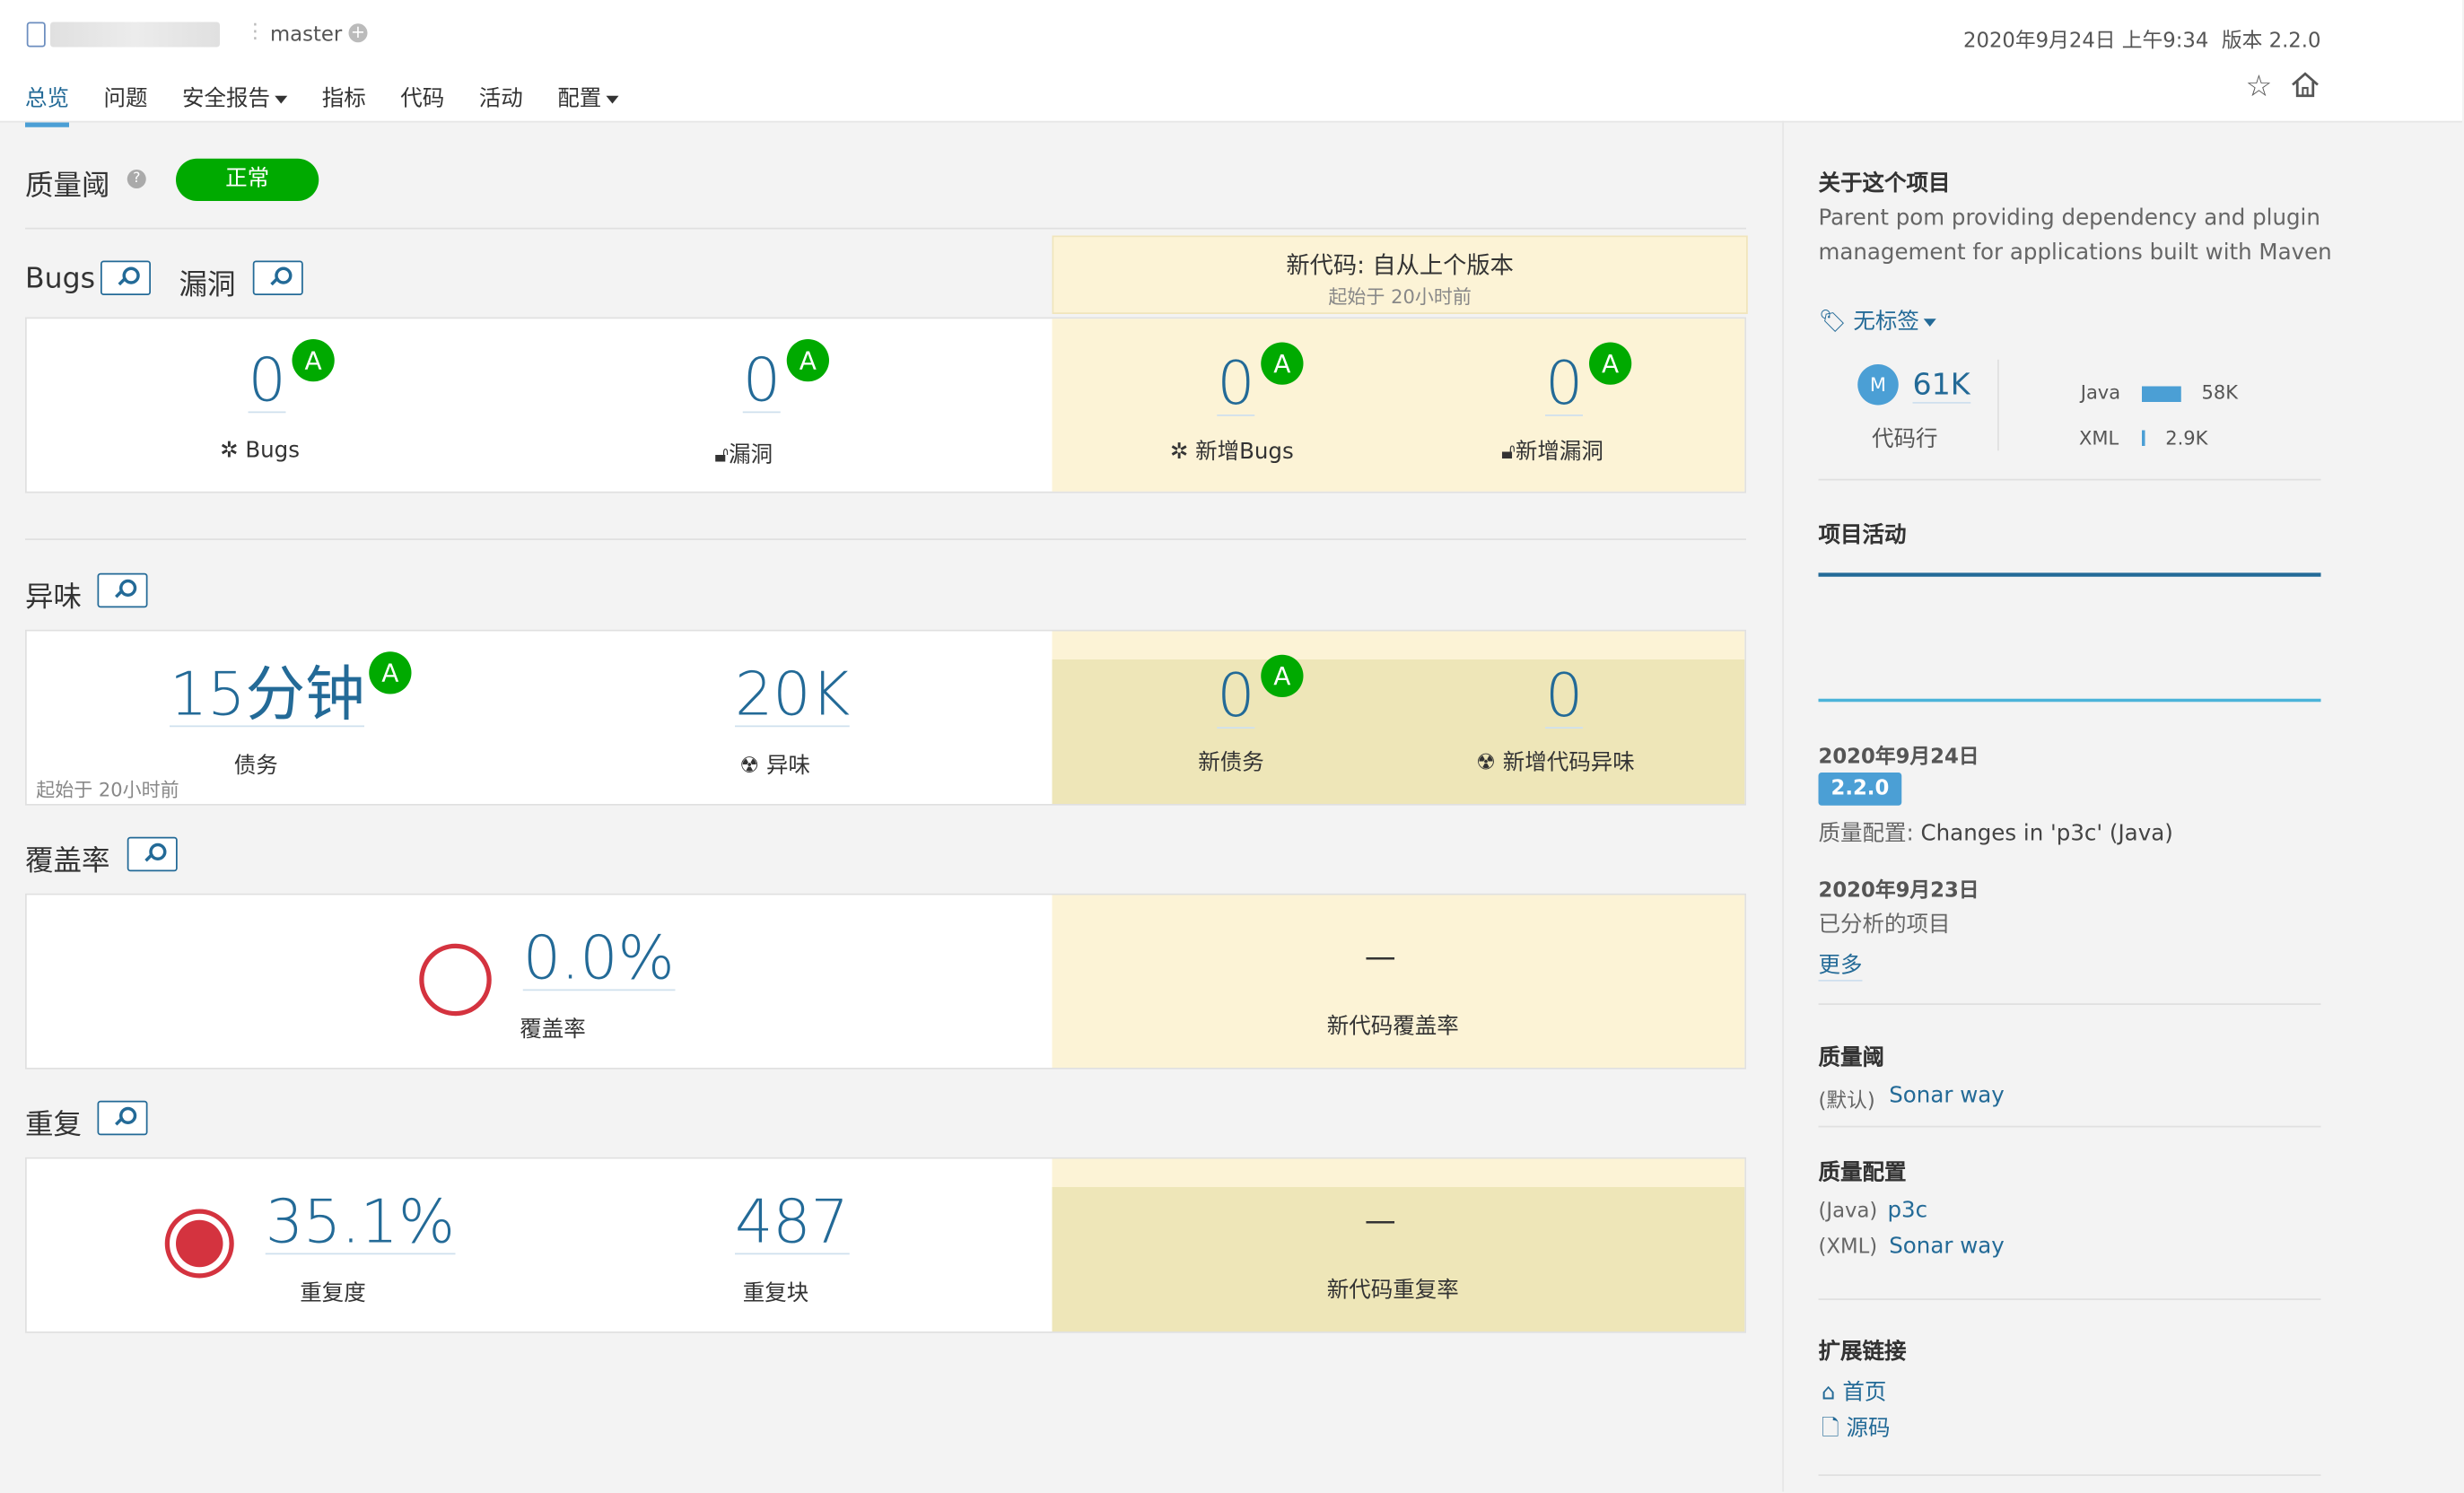 The height and width of the screenshot is (1493, 2464). What do you see at coordinates (125, 277) in the screenshot?
I see `bugs-drilldown-button` at bounding box center [125, 277].